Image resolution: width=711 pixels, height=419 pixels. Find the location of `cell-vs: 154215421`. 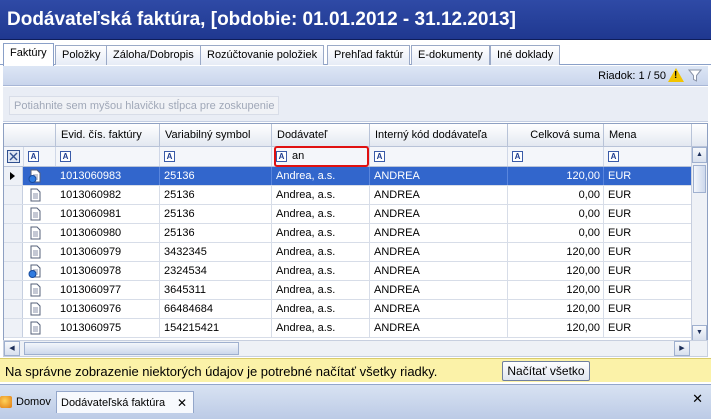

cell-vs: 154215421 is located at coordinates (216, 328).